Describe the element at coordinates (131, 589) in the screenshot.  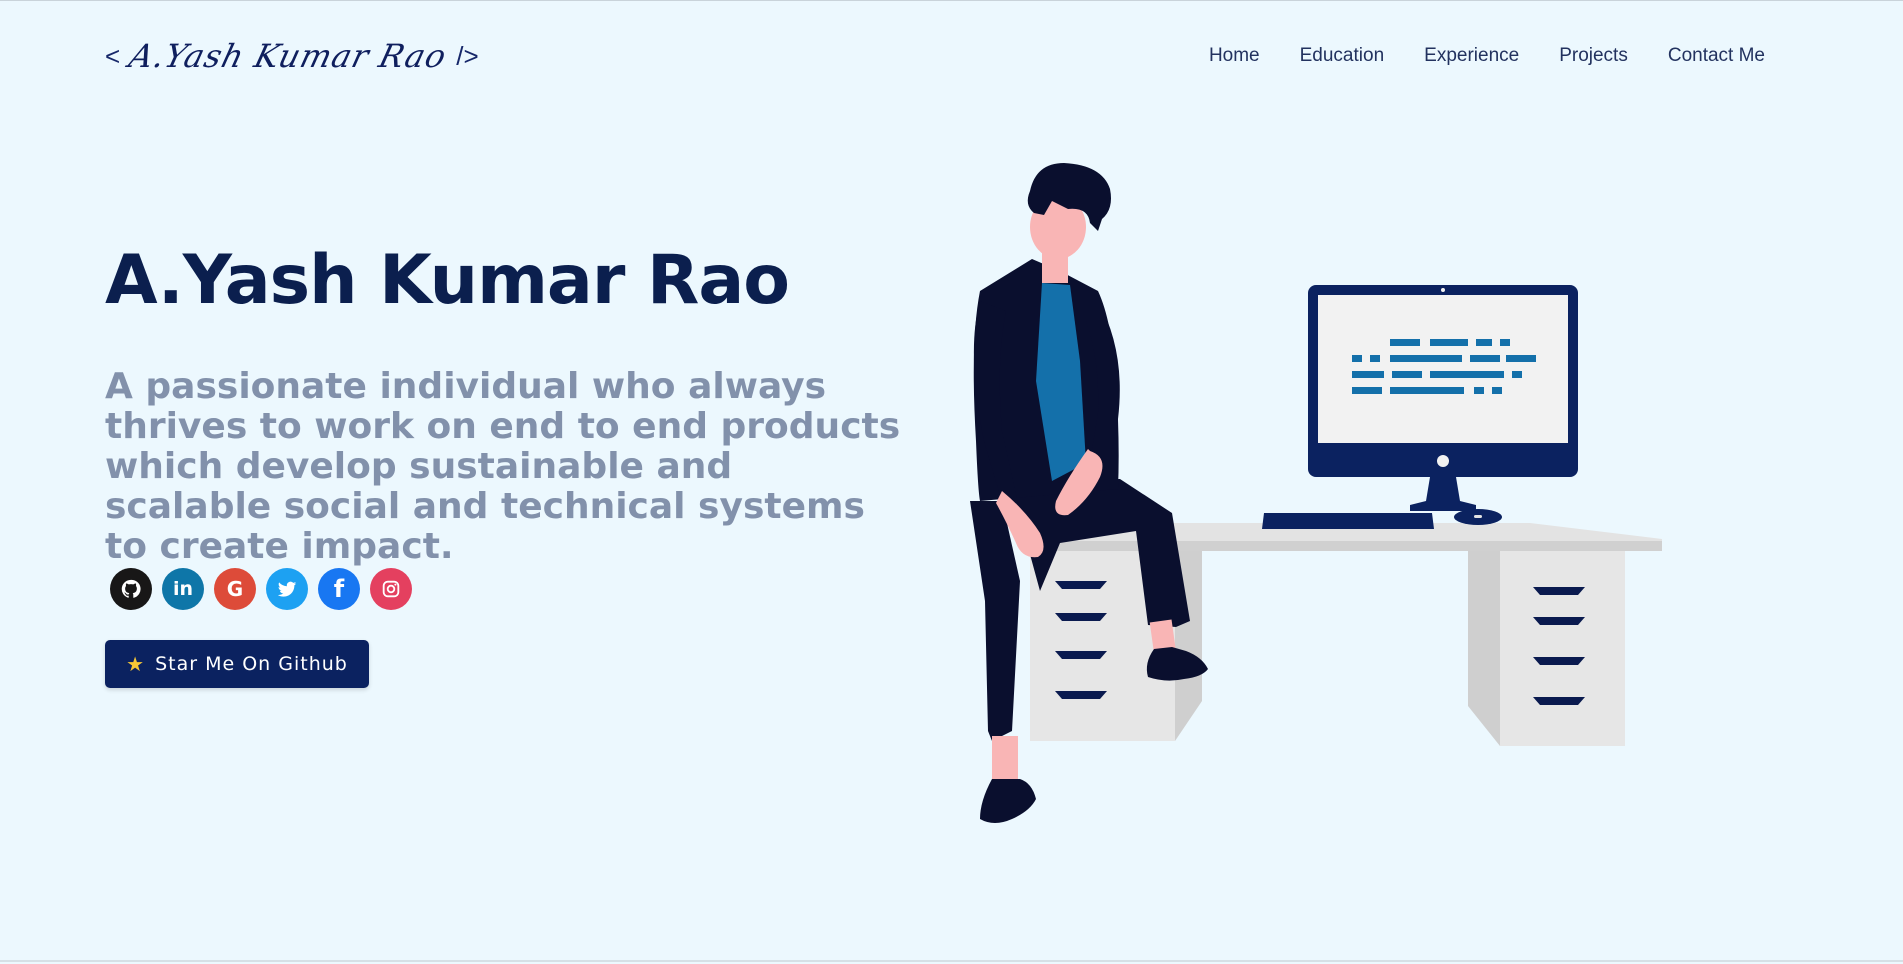
I see `github-icon` at that location.